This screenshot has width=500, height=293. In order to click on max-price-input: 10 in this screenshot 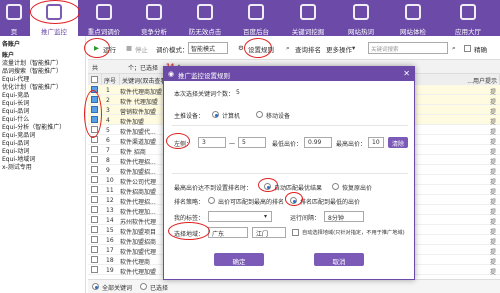, I will do `click(376, 142)`.